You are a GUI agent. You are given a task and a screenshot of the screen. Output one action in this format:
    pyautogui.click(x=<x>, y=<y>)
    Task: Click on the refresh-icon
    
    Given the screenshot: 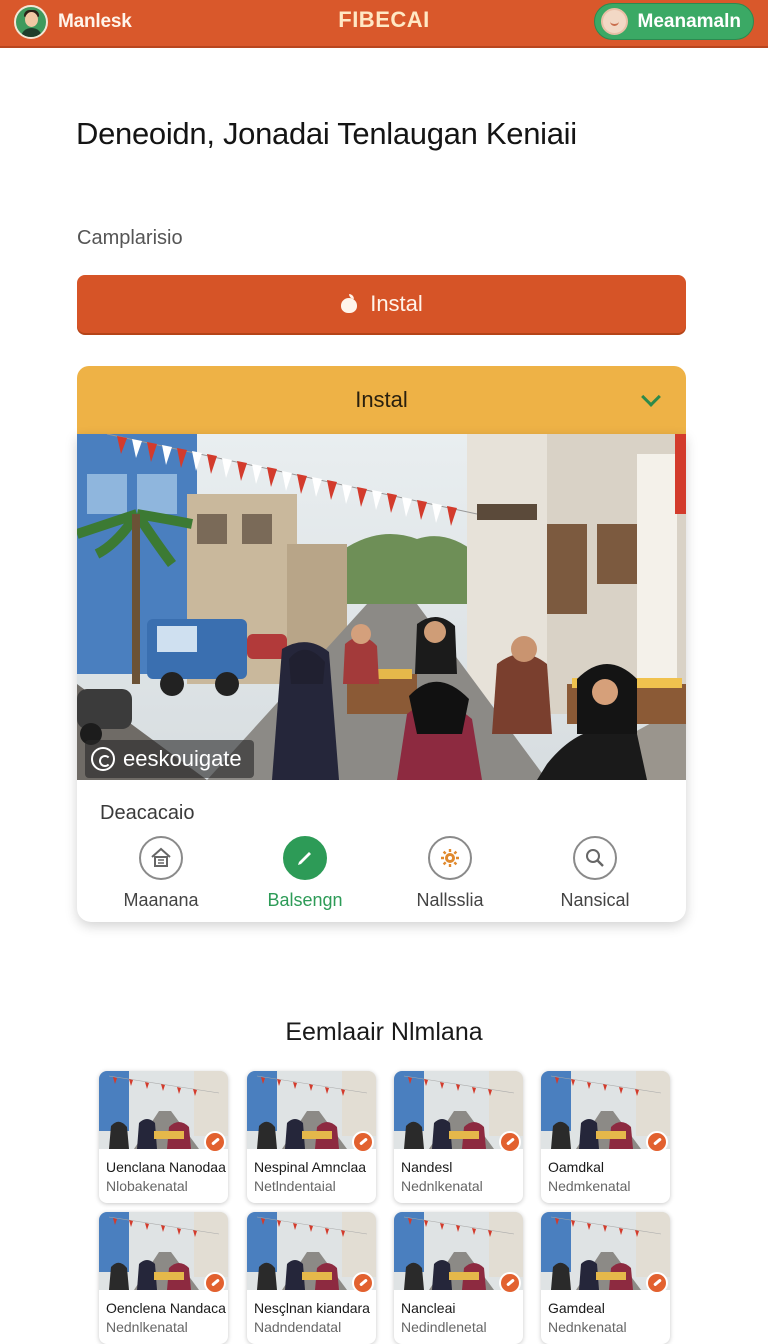 What is the action you would take?
    pyautogui.click(x=103, y=759)
    